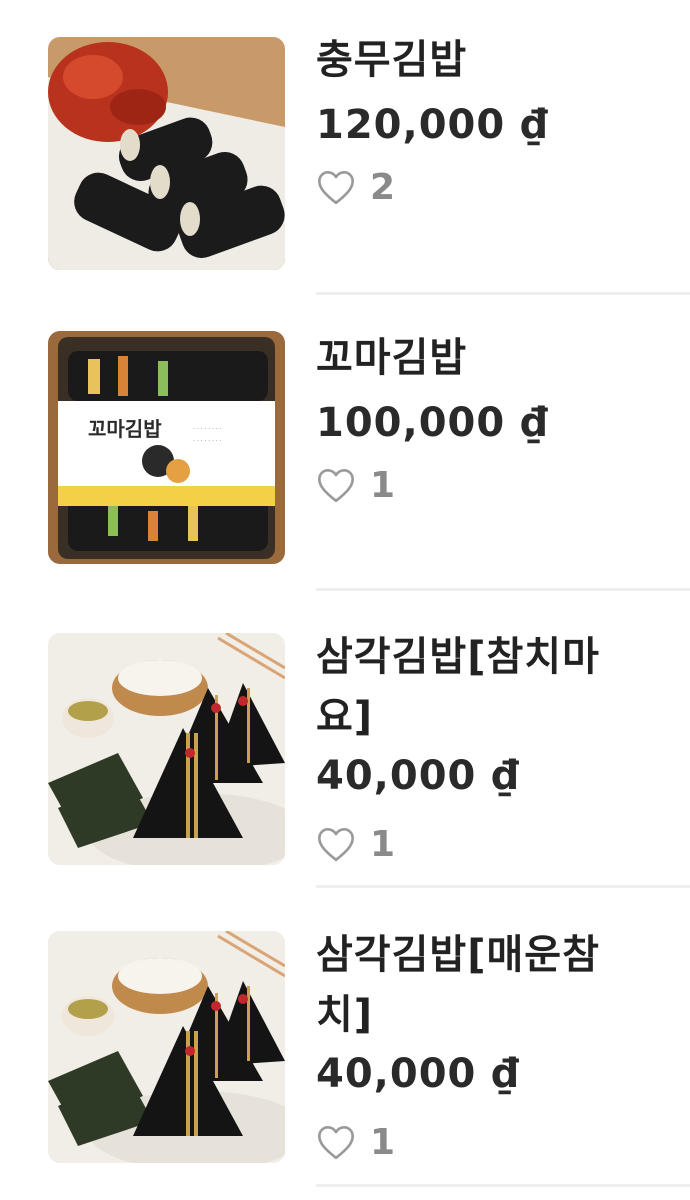 The height and width of the screenshot is (1200, 690). I want to click on product-name-line: 삼각김밥[매운참, so click(458, 955).